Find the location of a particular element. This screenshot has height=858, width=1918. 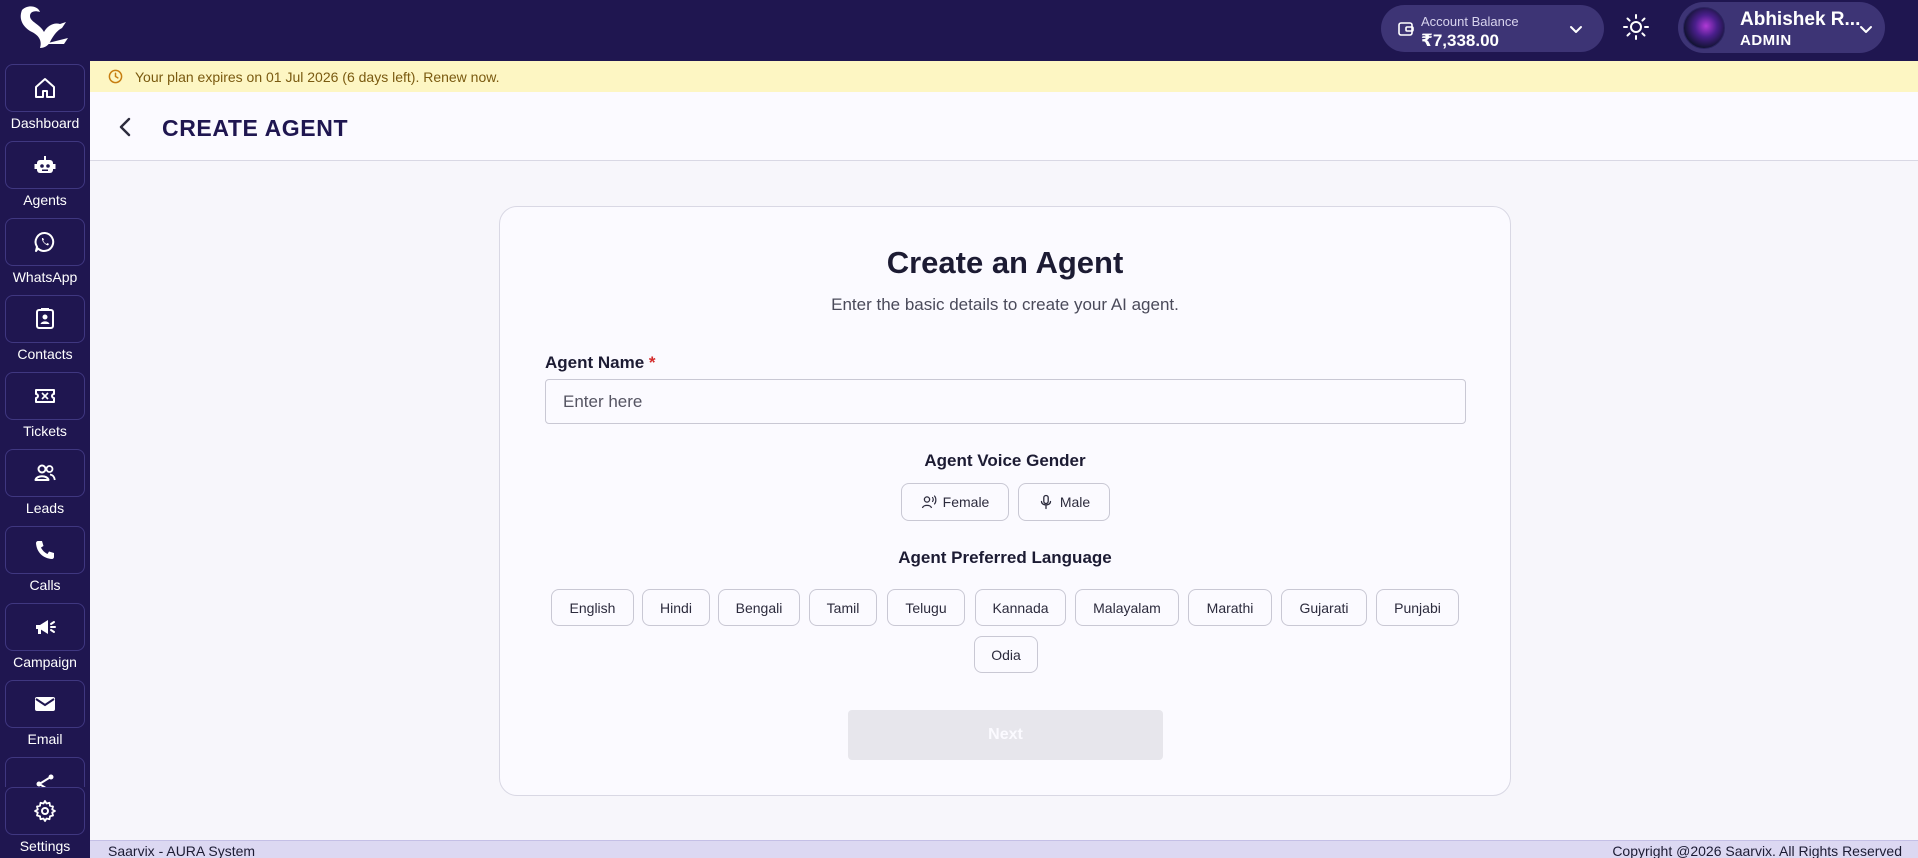

preferred-language-label: Agent Preferred Language is located at coordinates (1005, 557).